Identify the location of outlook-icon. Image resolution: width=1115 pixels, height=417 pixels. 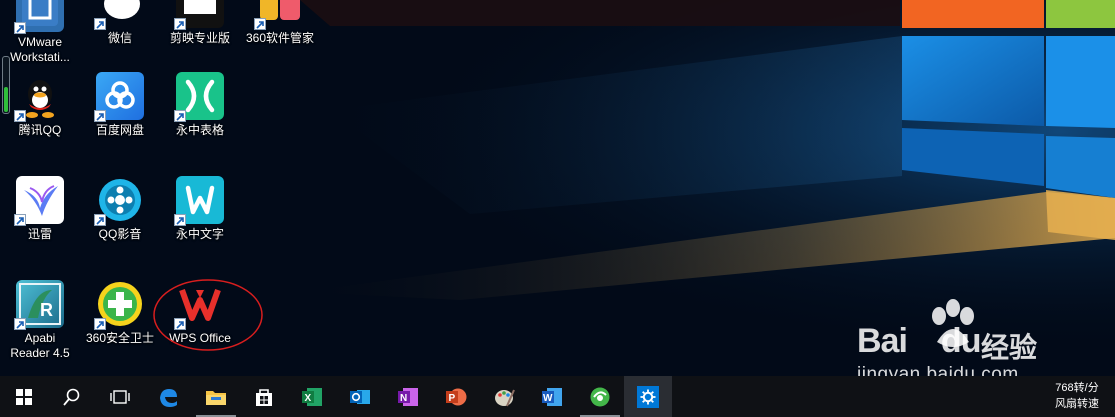
(360, 396).